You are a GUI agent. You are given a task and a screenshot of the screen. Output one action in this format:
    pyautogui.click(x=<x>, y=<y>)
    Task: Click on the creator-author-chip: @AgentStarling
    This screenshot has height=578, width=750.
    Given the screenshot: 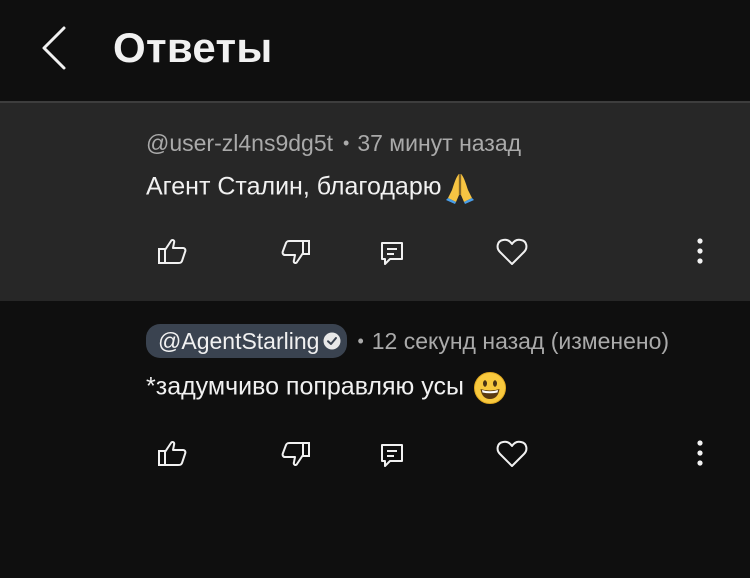 What is the action you would take?
    pyautogui.click(x=247, y=341)
    